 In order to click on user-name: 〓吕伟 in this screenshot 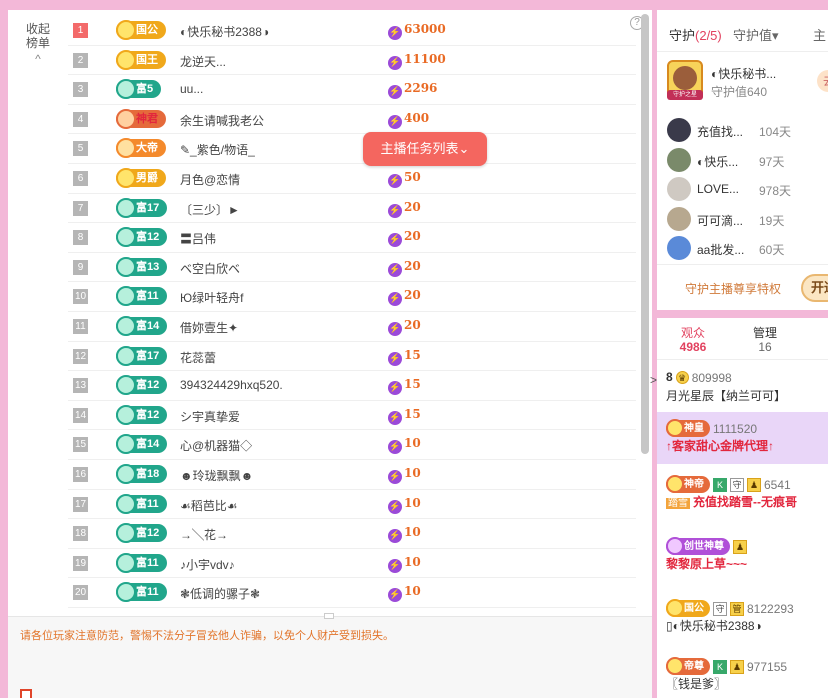, I will do `click(198, 238)`.